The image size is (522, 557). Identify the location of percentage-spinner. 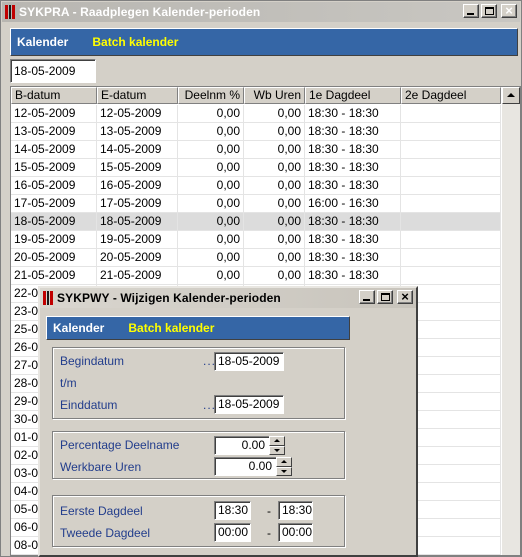
(277, 445).